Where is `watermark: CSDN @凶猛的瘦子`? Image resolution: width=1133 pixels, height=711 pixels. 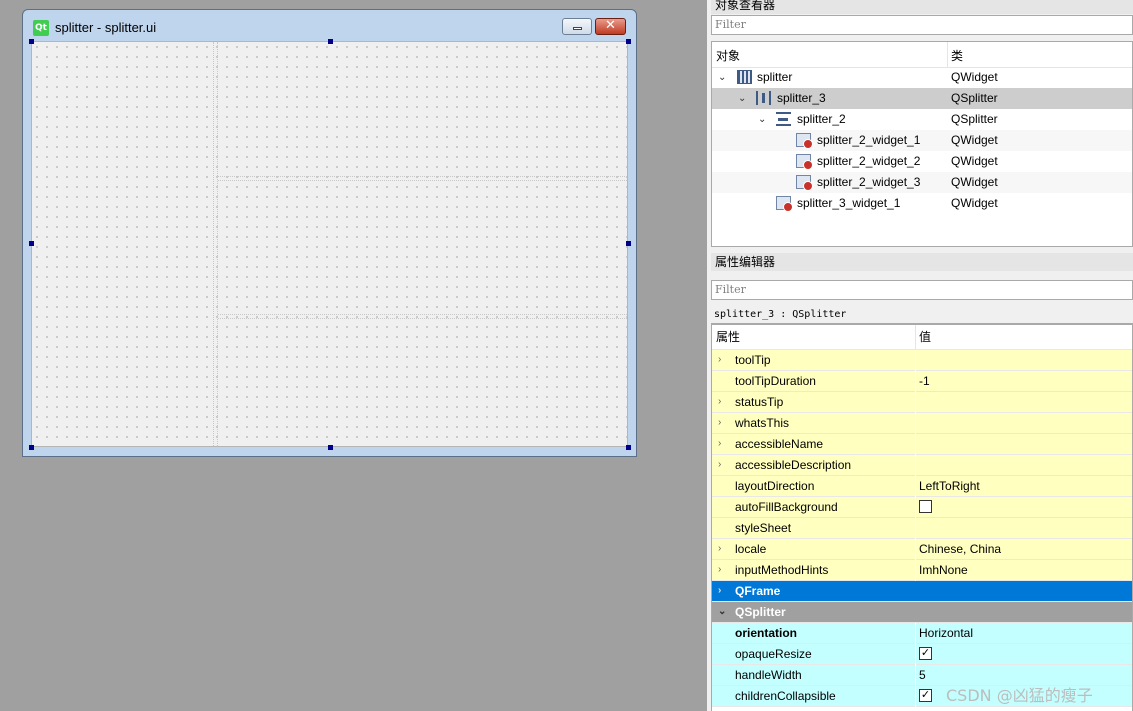 watermark: CSDN @凶猛的瘦子 is located at coordinates (1019, 695).